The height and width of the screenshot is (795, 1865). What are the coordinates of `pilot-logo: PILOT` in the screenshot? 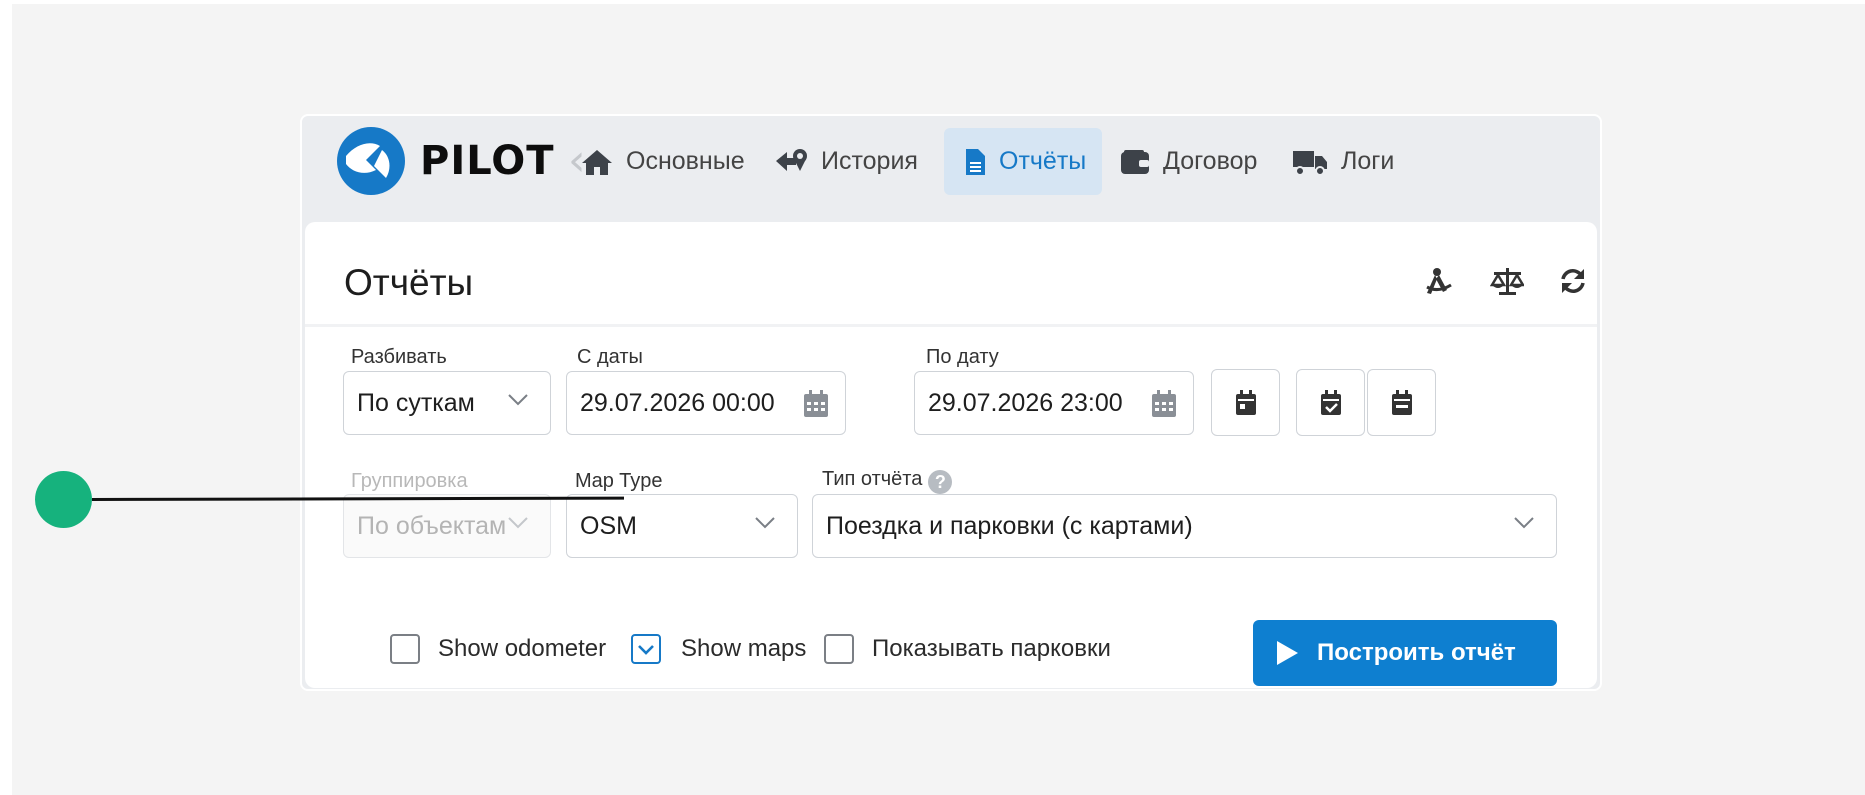 It's located at (445, 161).